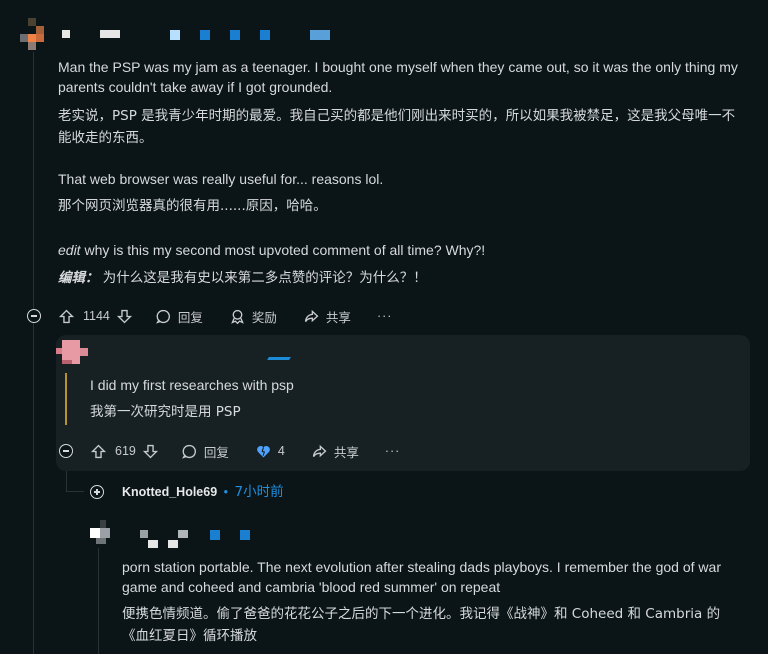  Describe the element at coordinates (69, 250) in the screenshot. I see `edit-label: edit` at that location.